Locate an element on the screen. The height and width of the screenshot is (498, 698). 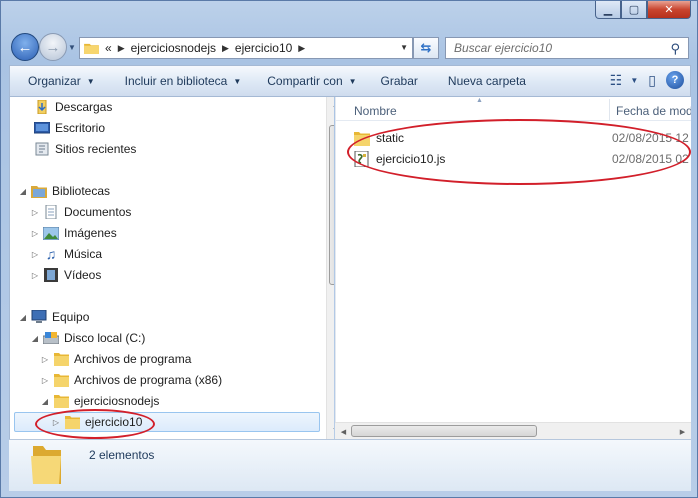
new-folder-button: Nueva carpeta is located at coordinates (482, 81).